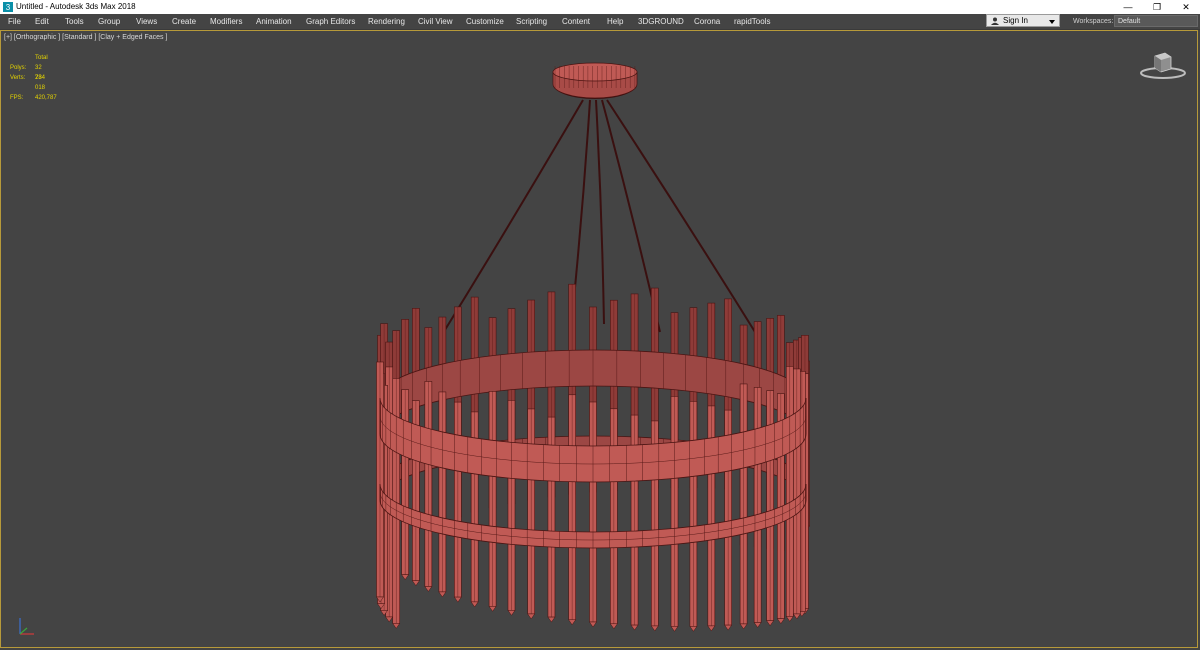 This screenshot has height=650, width=1200. I want to click on menu-content: Content, so click(576, 21).